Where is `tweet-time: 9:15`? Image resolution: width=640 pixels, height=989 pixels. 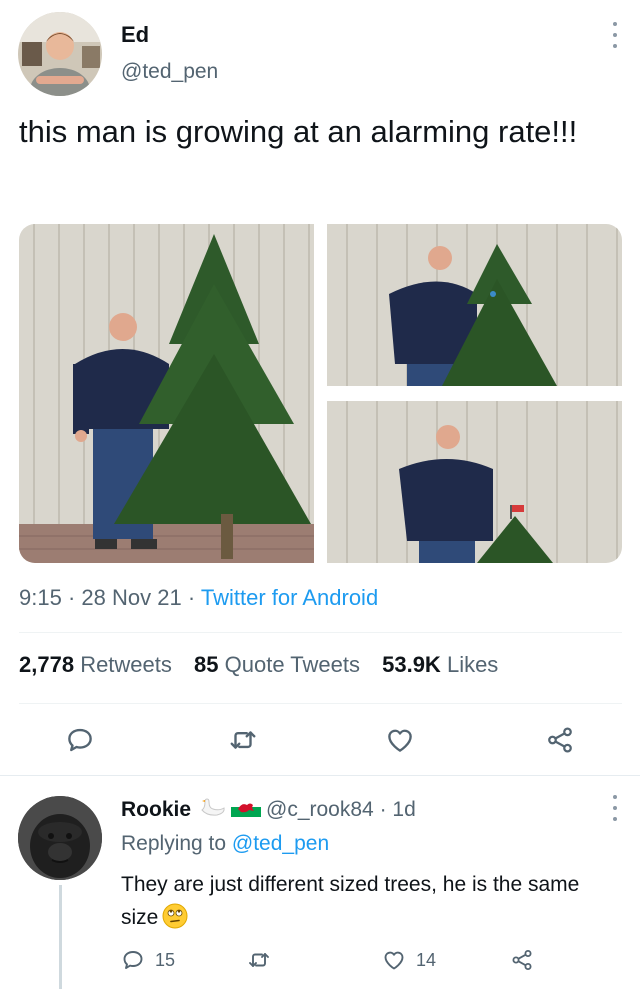 tweet-time: 9:15 is located at coordinates (40, 597).